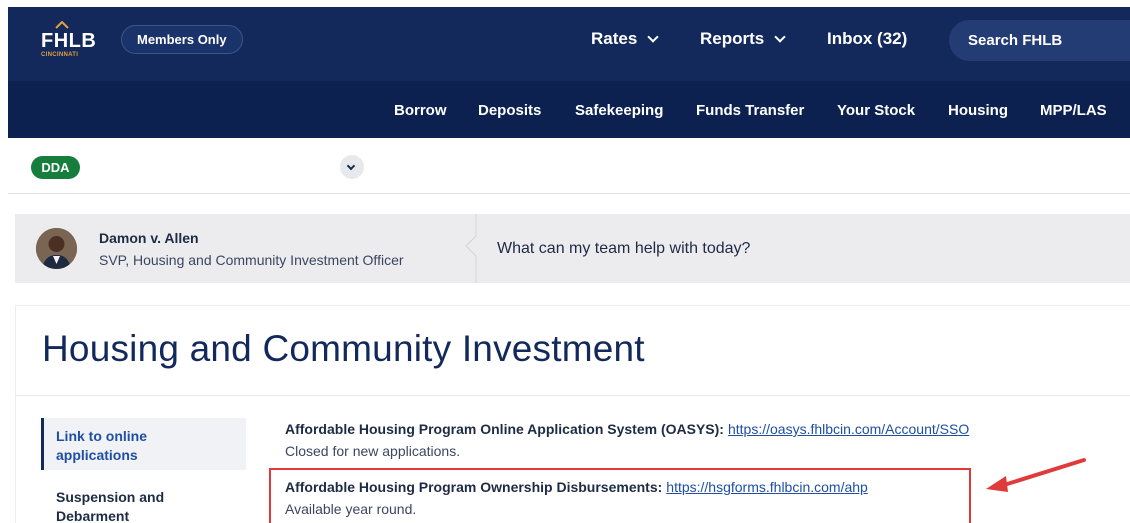  I want to click on nav-reports-label: Reports, so click(732, 38).